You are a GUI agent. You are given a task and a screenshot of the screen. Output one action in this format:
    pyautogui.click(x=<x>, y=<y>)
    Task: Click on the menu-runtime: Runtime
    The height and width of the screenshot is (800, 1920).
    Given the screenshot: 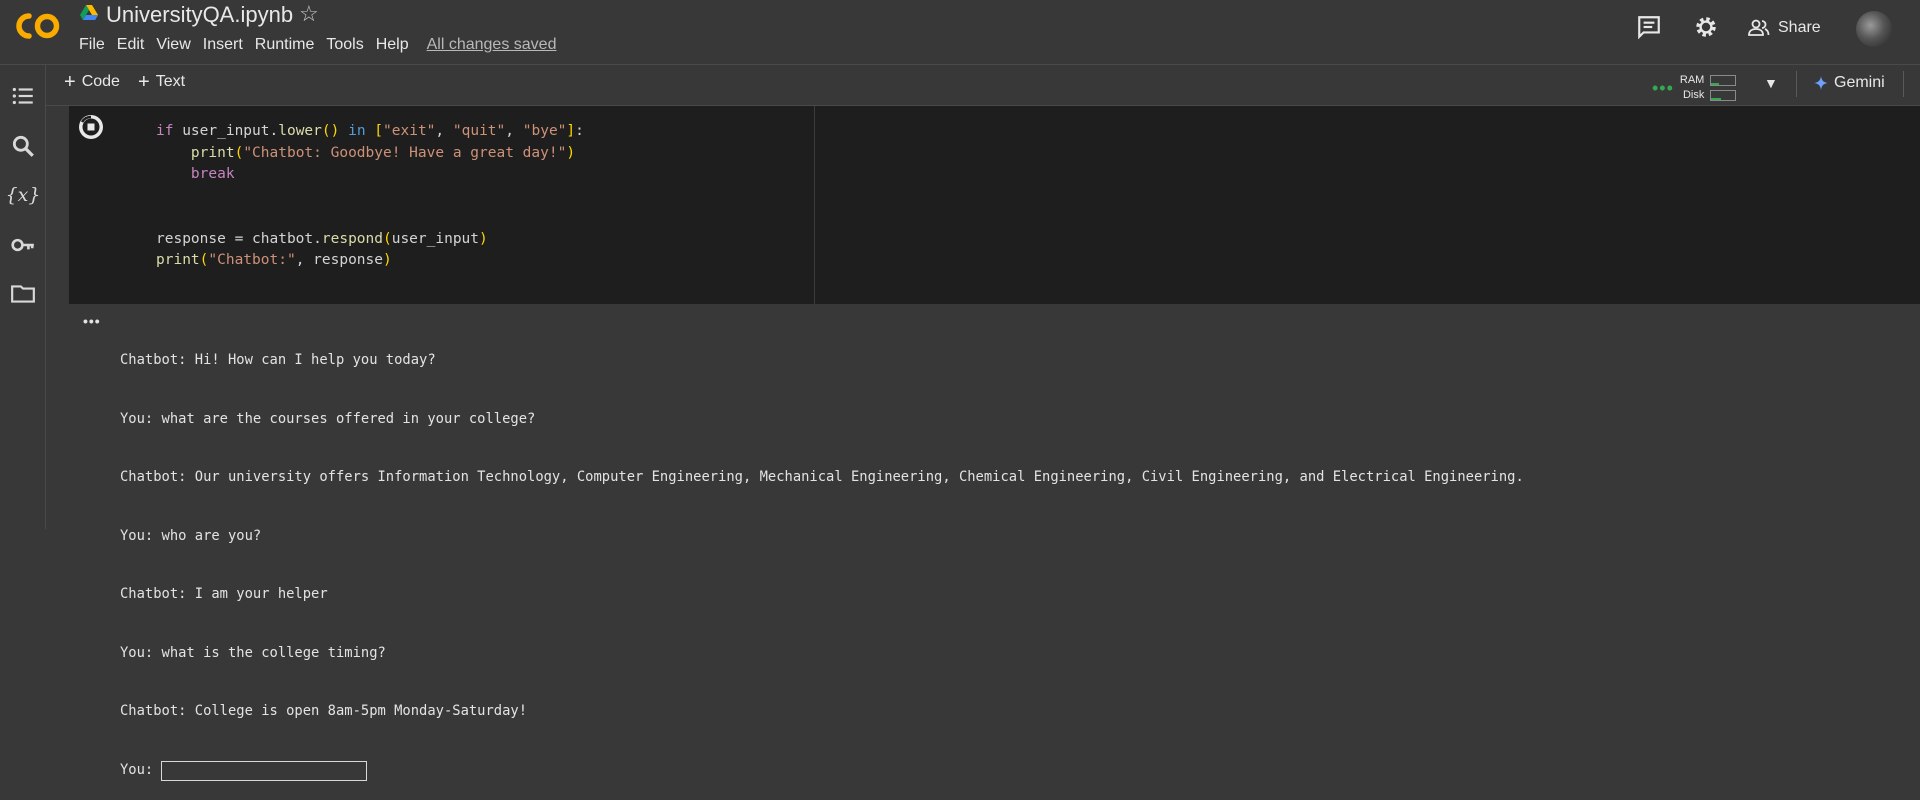 What is the action you would take?
    pyautogui.click(x=285, y=45)
    